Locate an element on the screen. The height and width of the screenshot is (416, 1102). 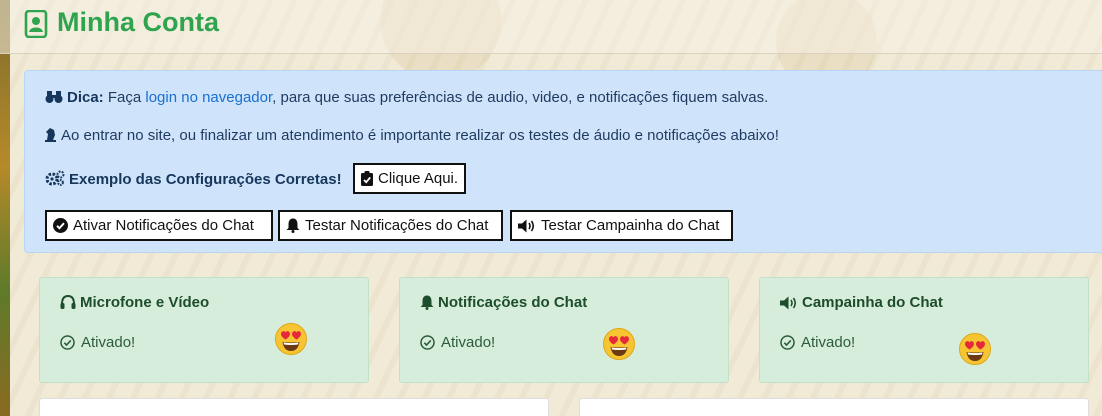
card-title: Campainha do Chat is located at coordinates (861, 302).